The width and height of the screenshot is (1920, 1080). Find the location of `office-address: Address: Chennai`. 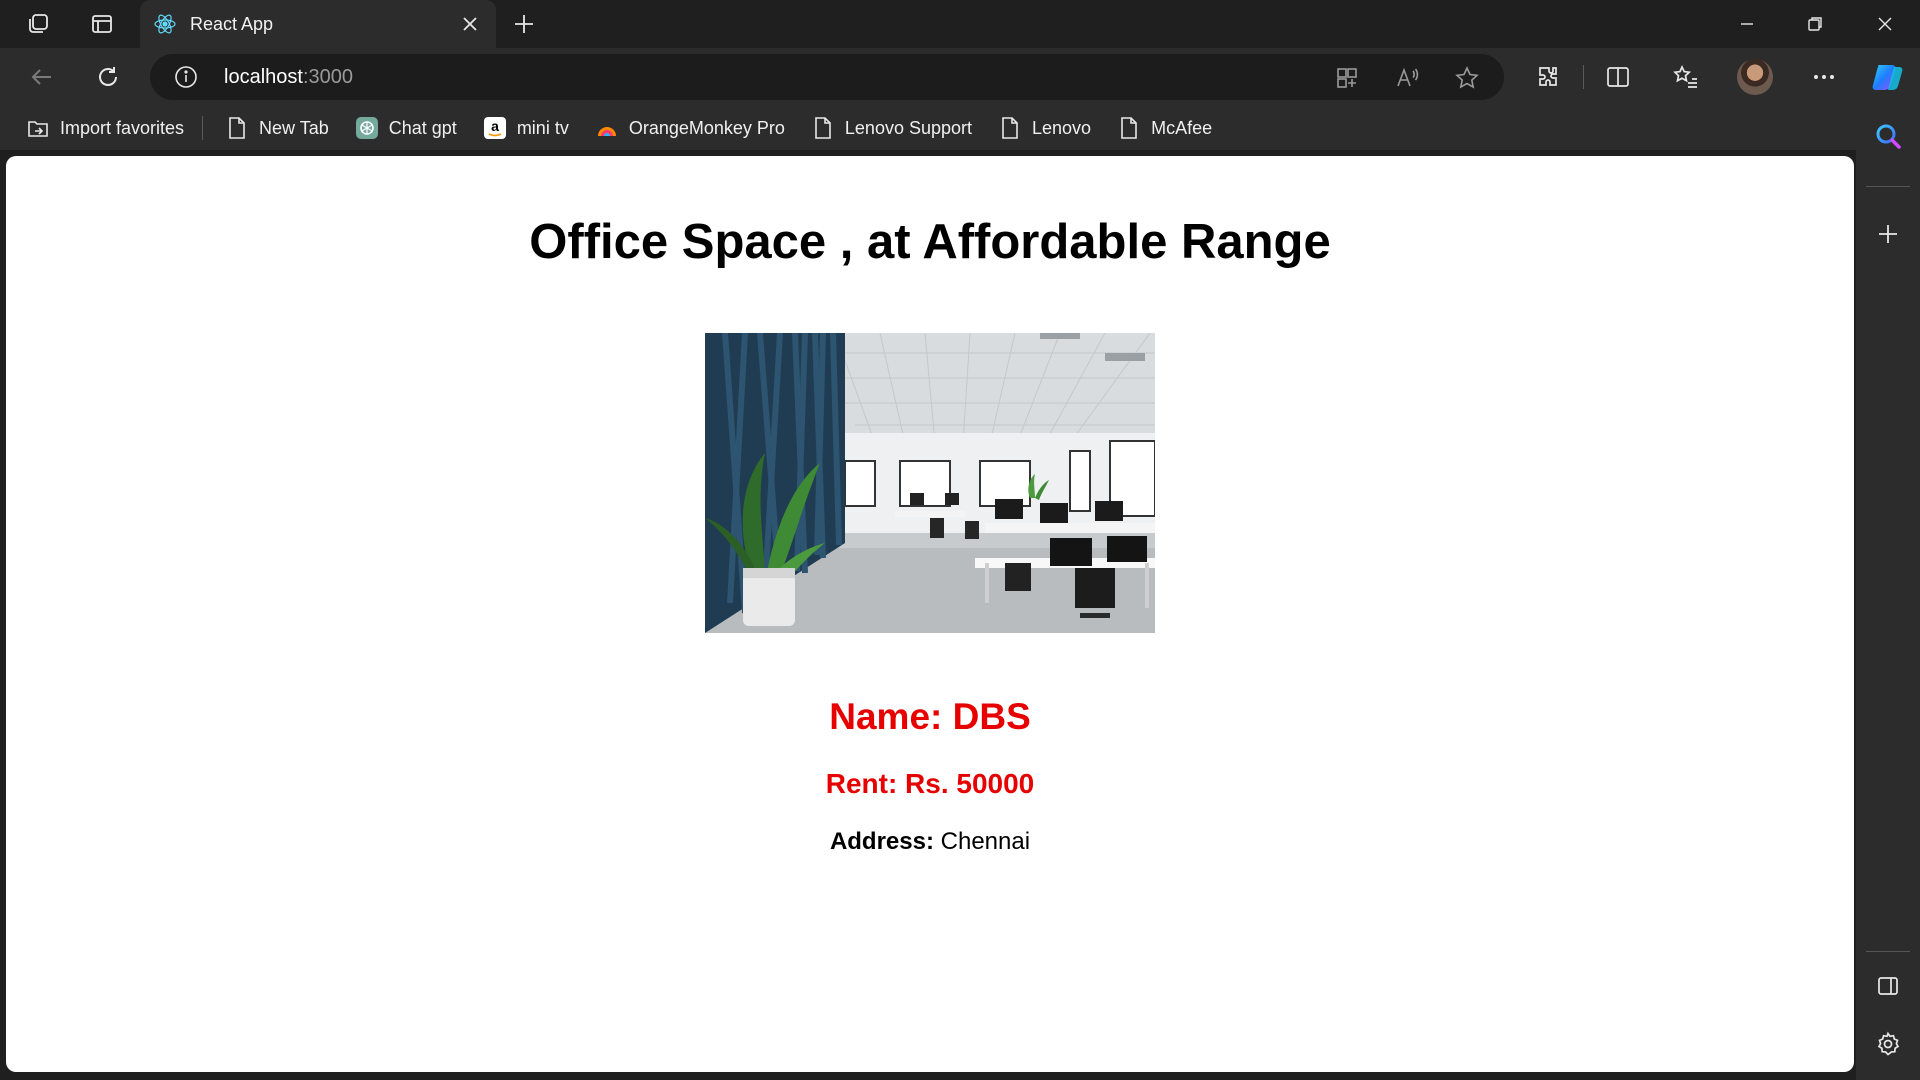

office-address: Address: Chennai is located at coordinates (930, 842).